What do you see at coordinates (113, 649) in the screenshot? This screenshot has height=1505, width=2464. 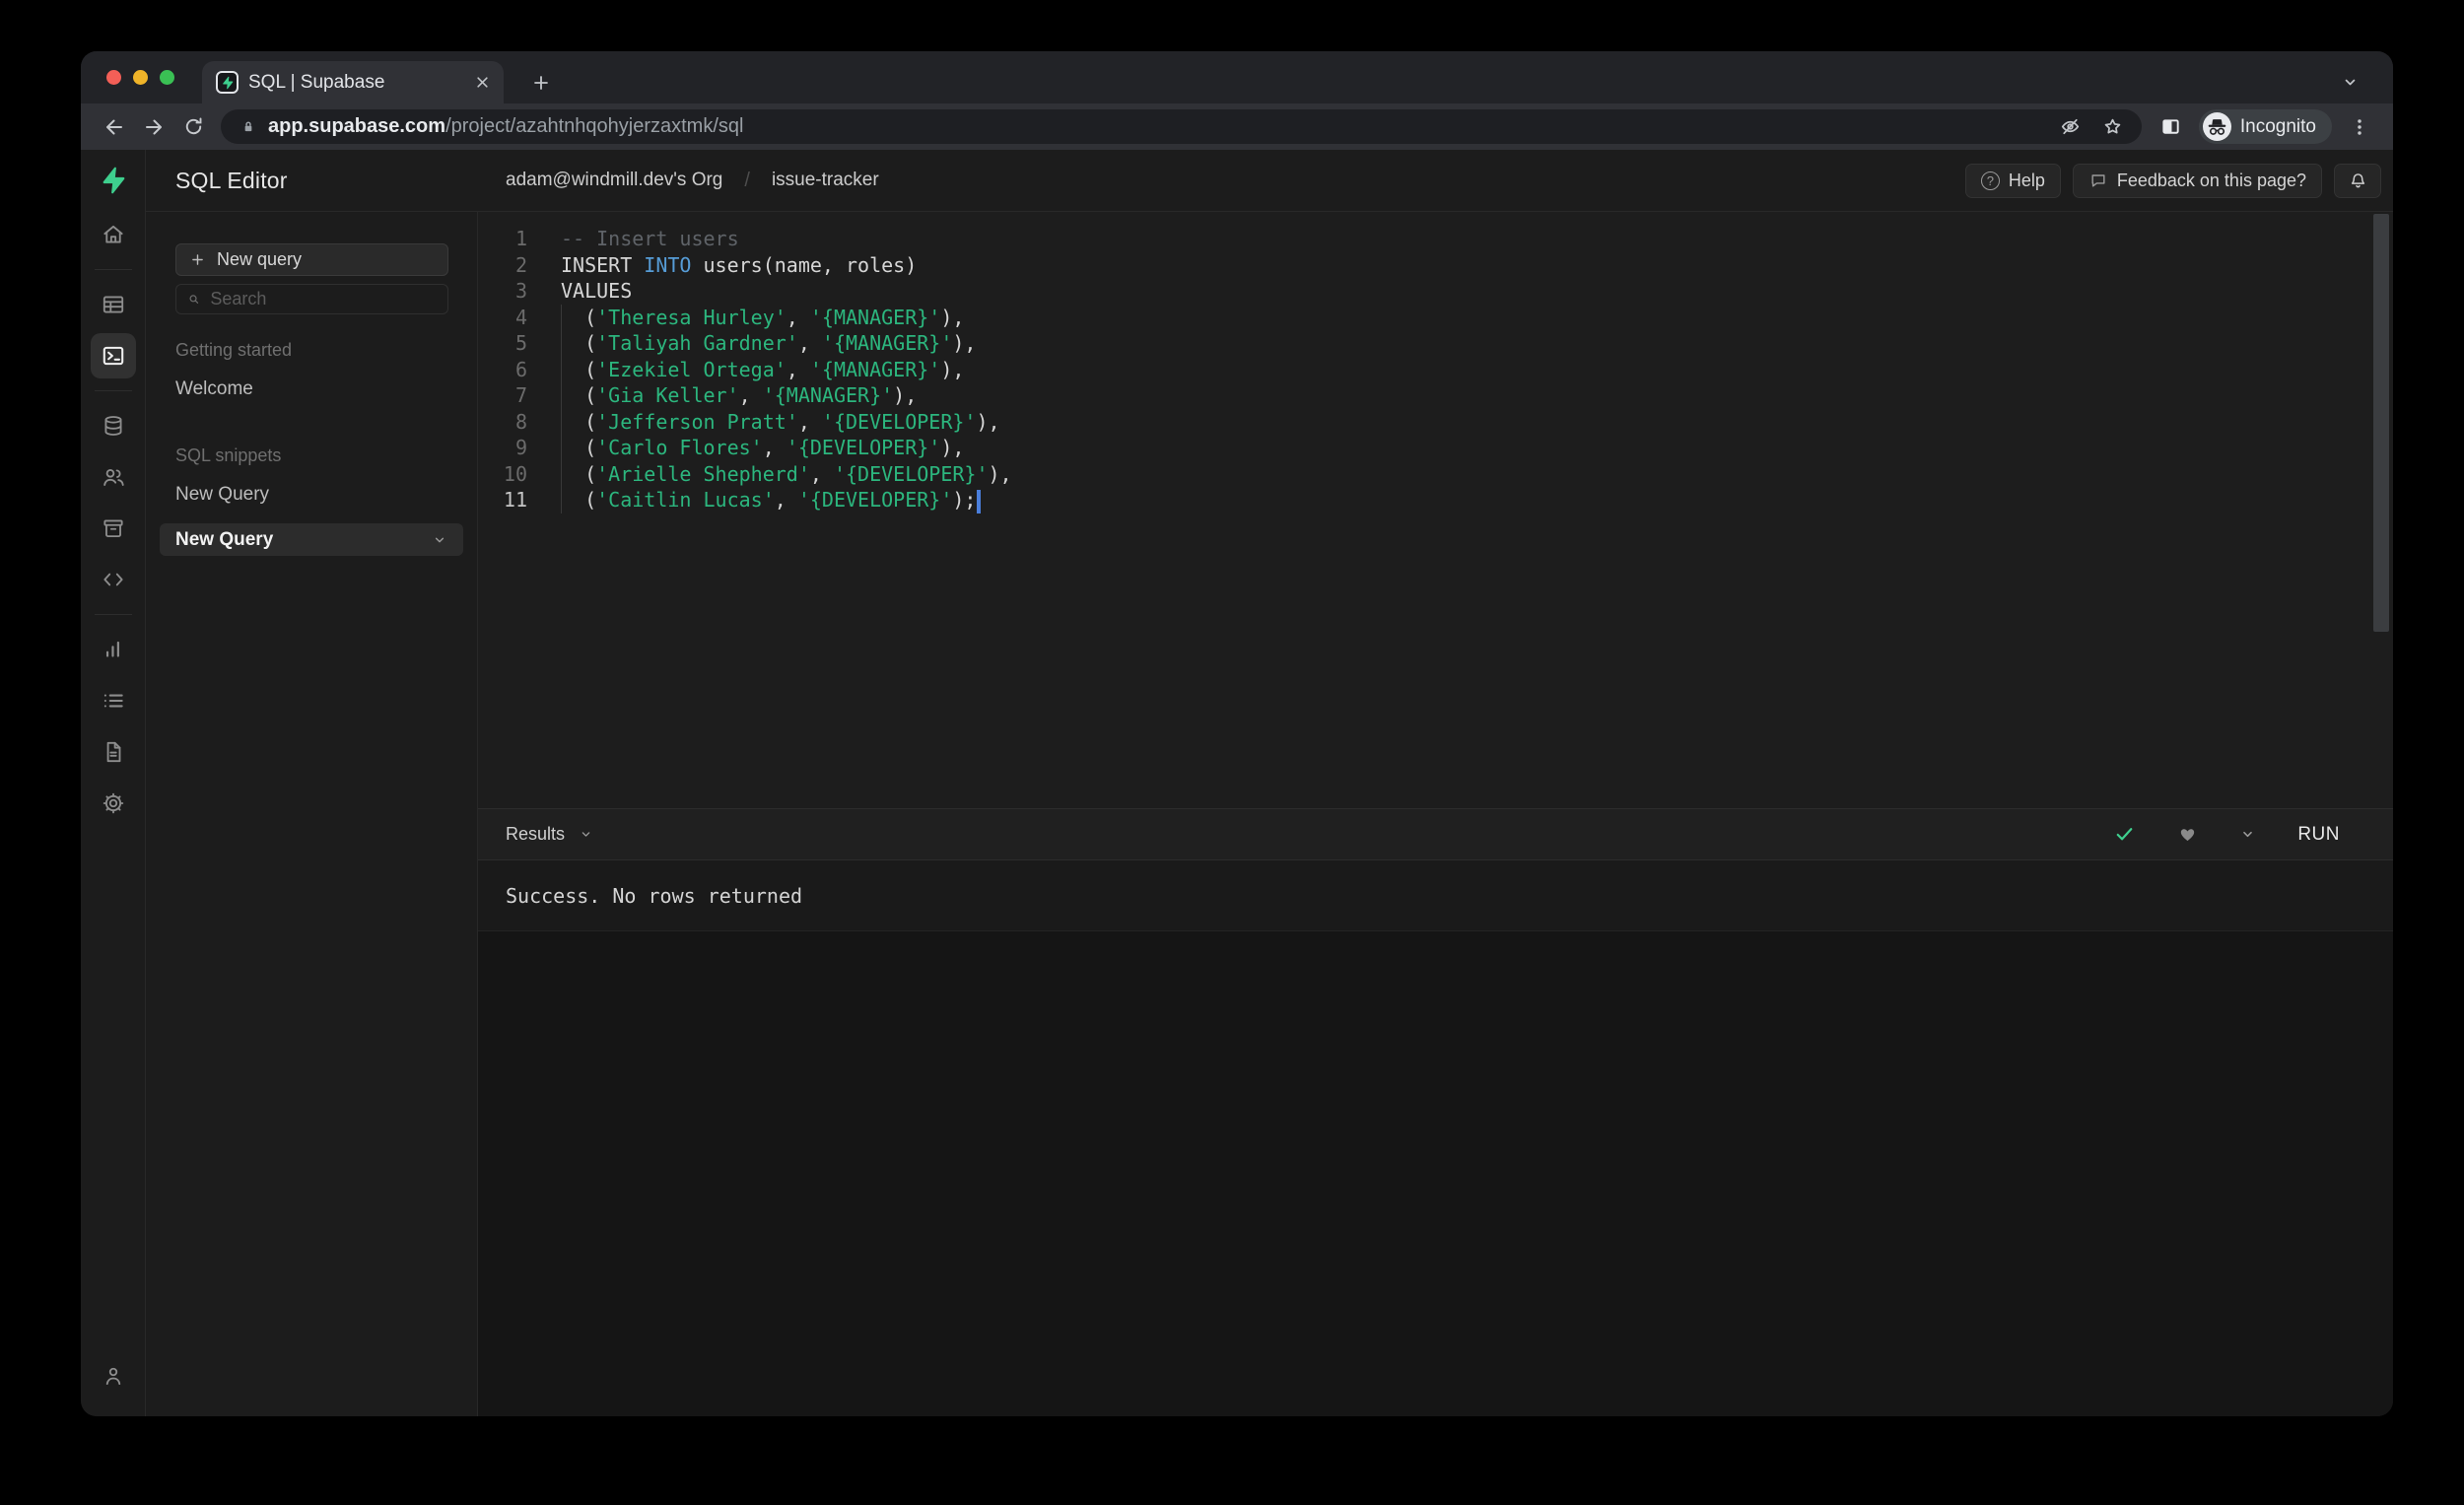 I see `reports-chart-icon` at bounding box center [113, 649].